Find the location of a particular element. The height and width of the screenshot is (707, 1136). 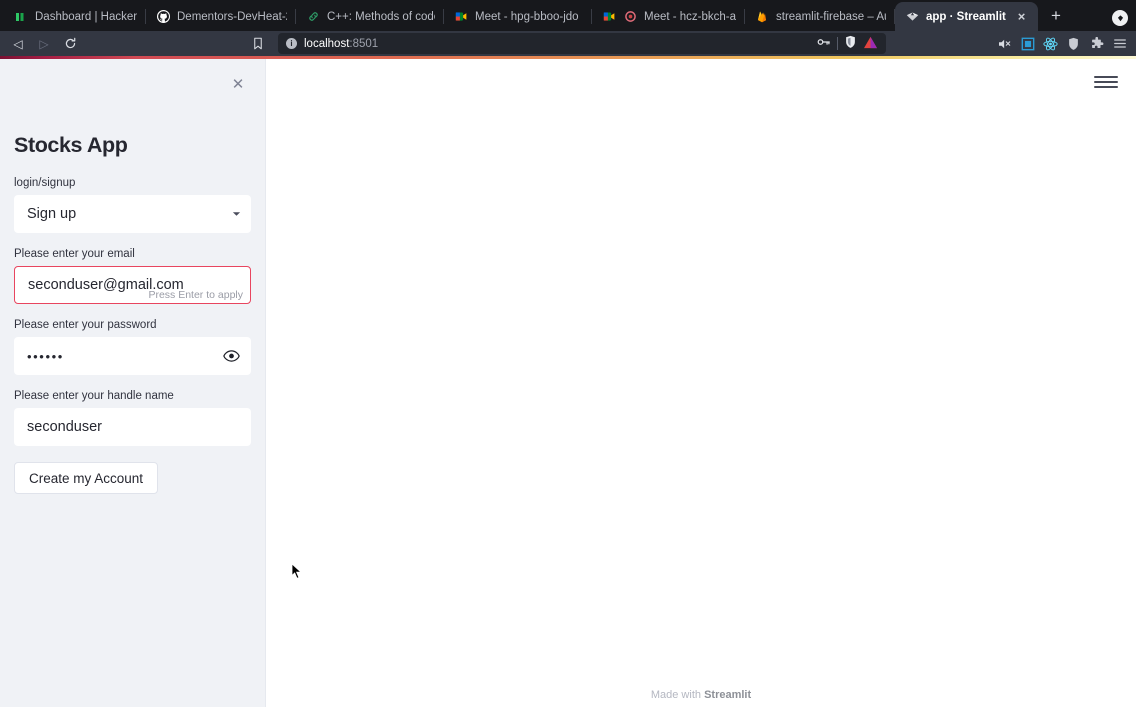

footer-brand: Streamlit is located at coordinates (727, 695).